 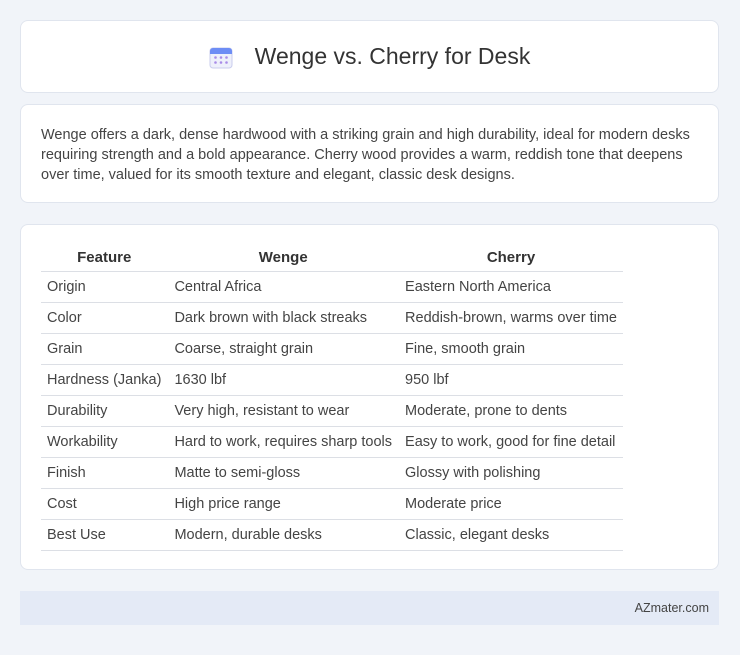 I want to click on cell-cherry: 950 lbf, so click(x=510, y=380).